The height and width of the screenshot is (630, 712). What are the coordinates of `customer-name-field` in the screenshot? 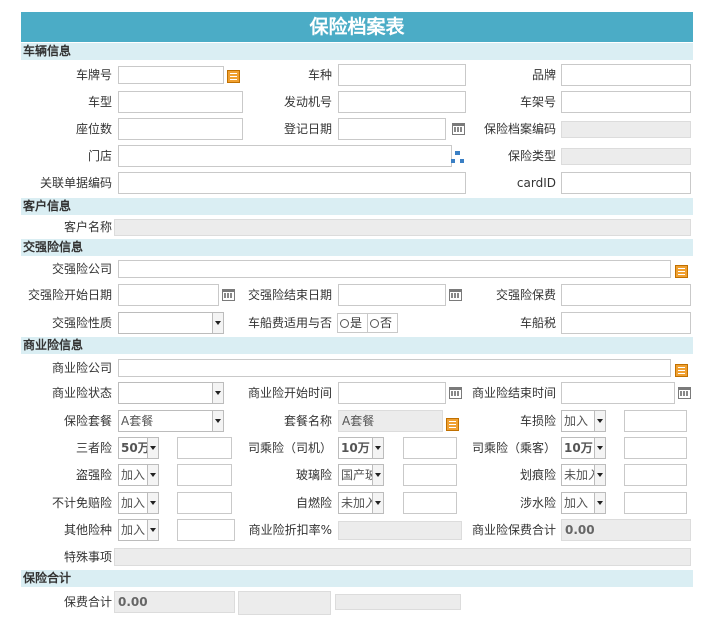 It's located at (402, 227).